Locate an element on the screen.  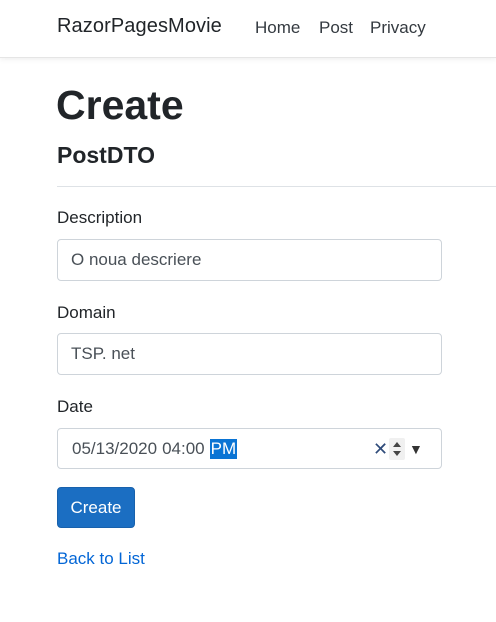
date-label: Date is located at coordinates (75, 406).